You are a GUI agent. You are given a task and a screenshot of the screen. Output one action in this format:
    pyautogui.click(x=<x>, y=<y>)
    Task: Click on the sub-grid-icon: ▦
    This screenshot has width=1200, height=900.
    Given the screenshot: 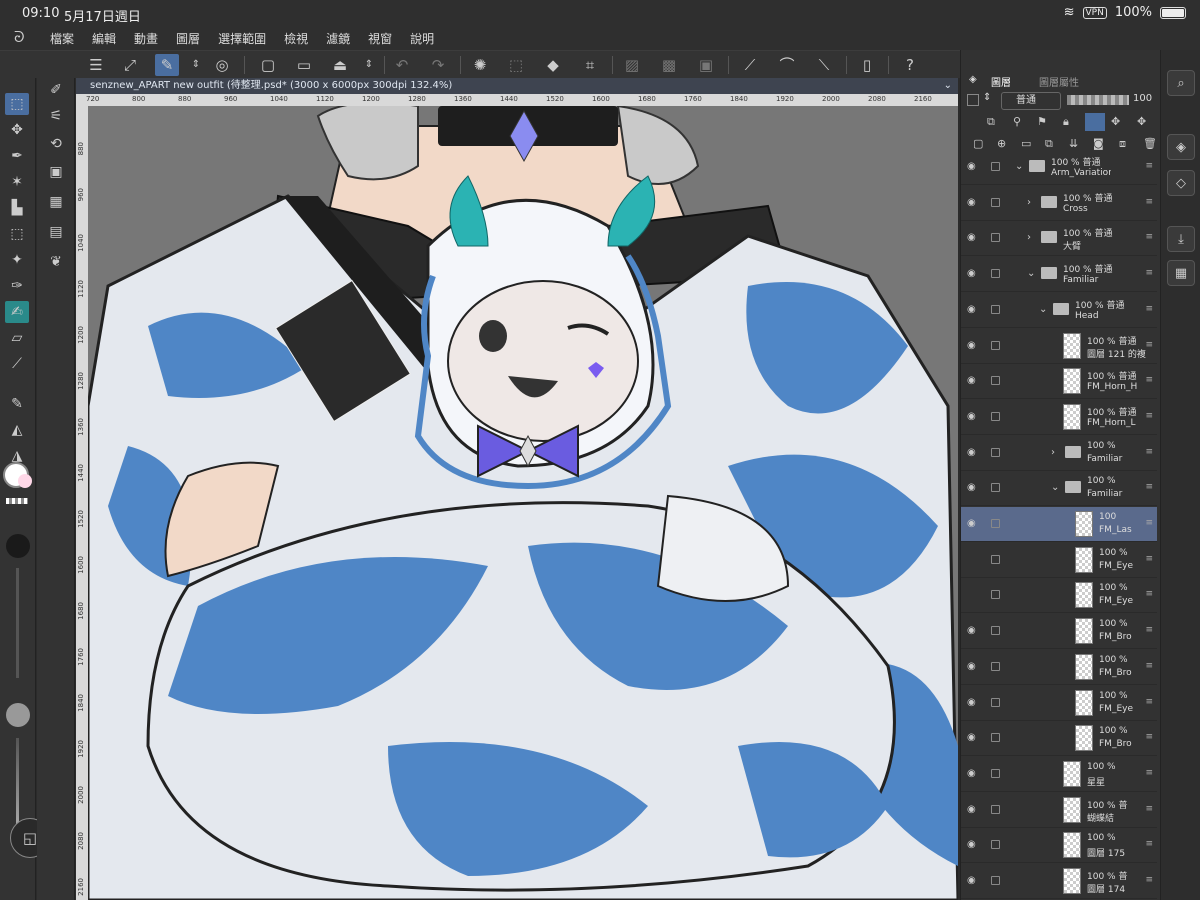 What is the action you would take?
    pyautogui.click(x=56, y=202)
    